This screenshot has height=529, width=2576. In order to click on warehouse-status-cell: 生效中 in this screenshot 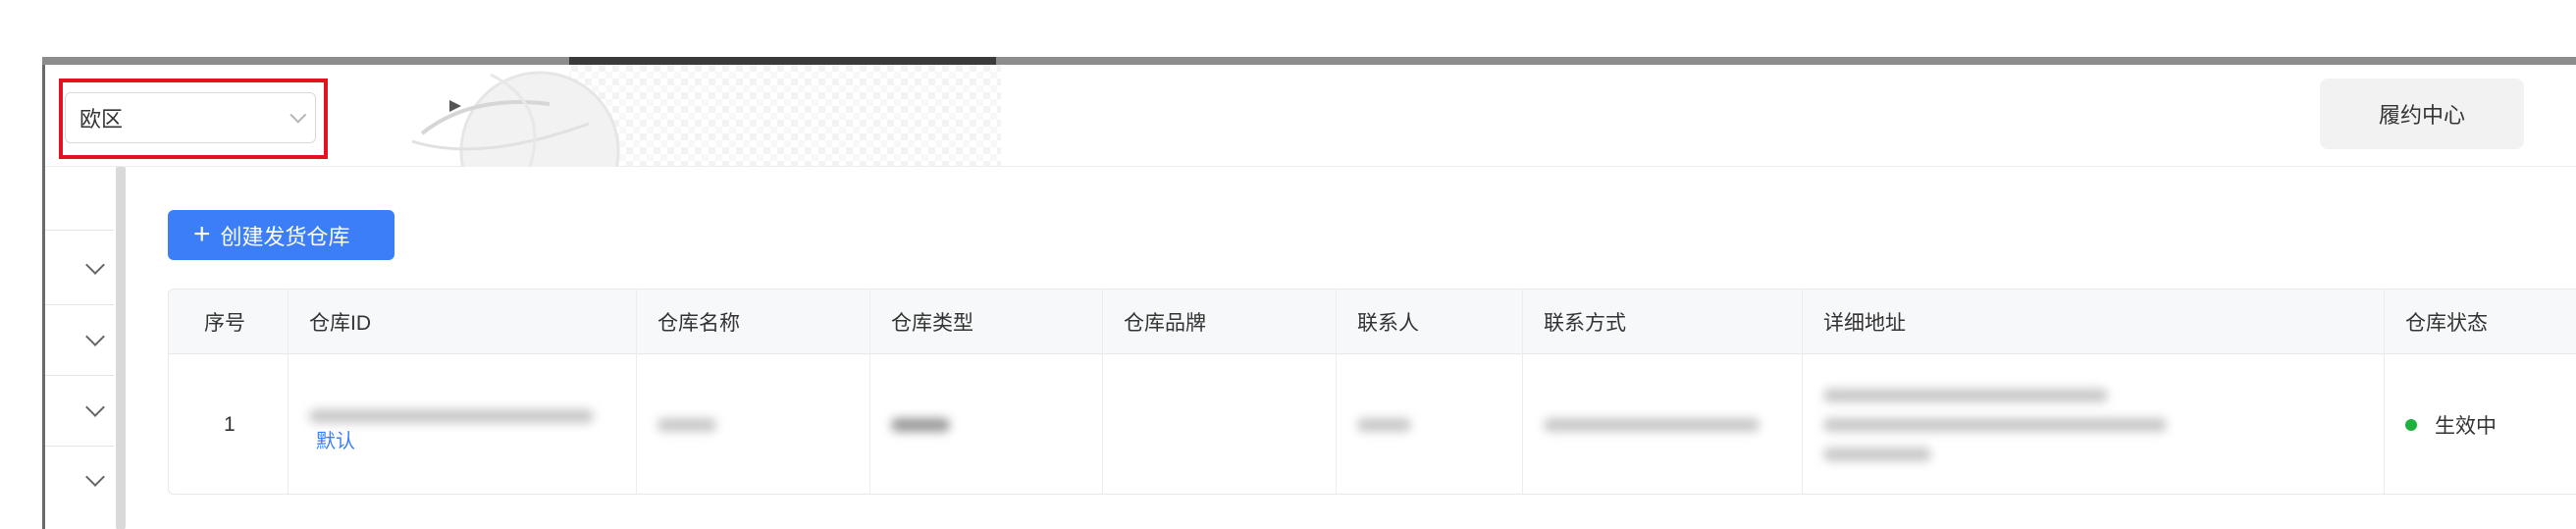, I will do `click(2440, 424)`.